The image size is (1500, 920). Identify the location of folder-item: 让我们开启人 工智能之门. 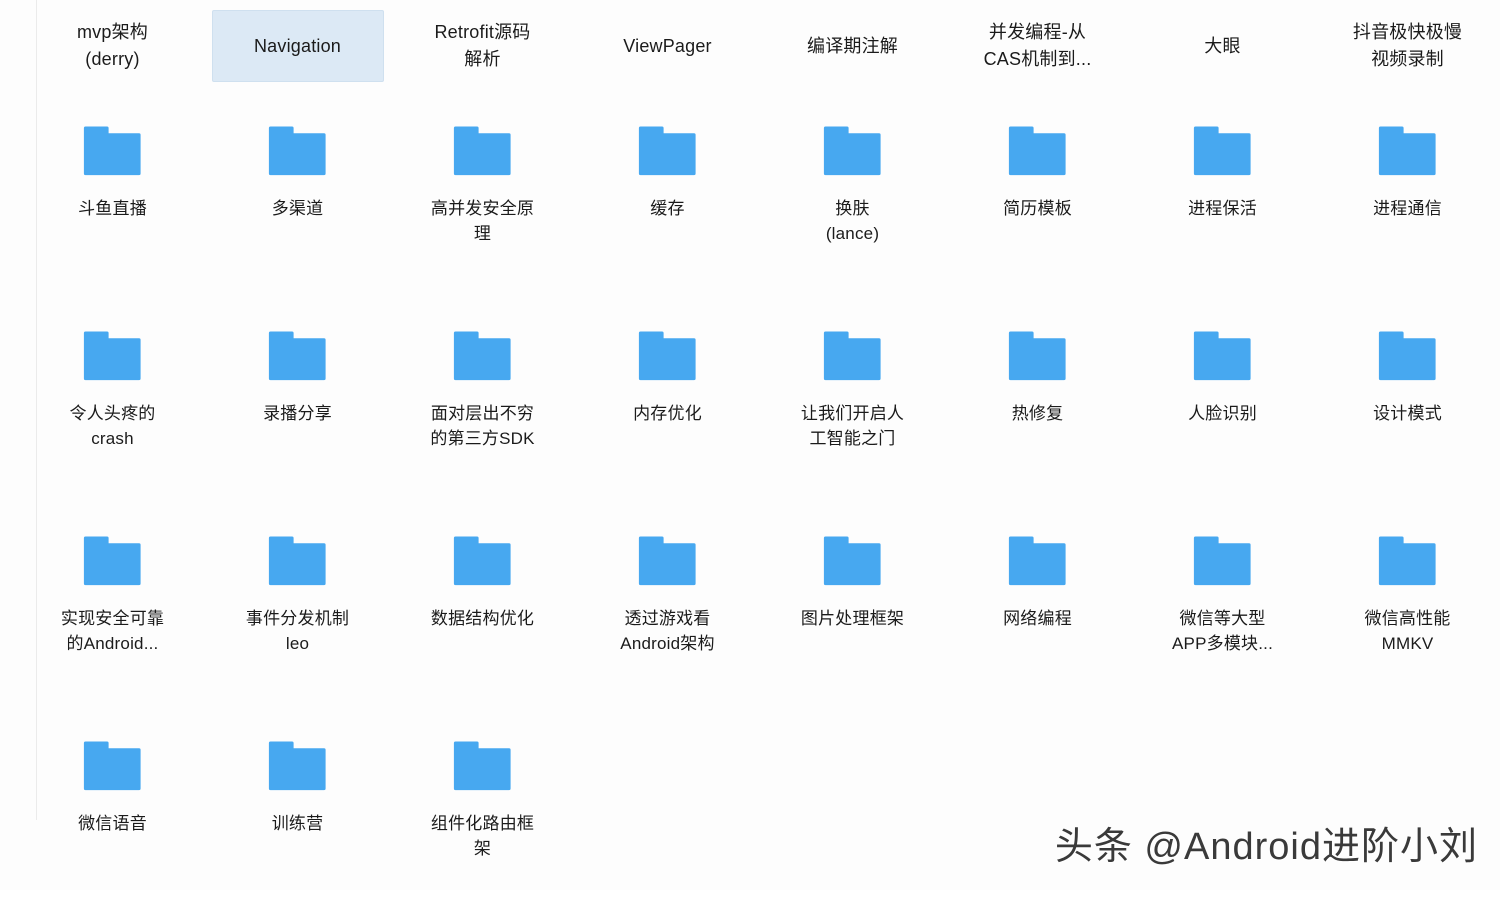
(852, 407).